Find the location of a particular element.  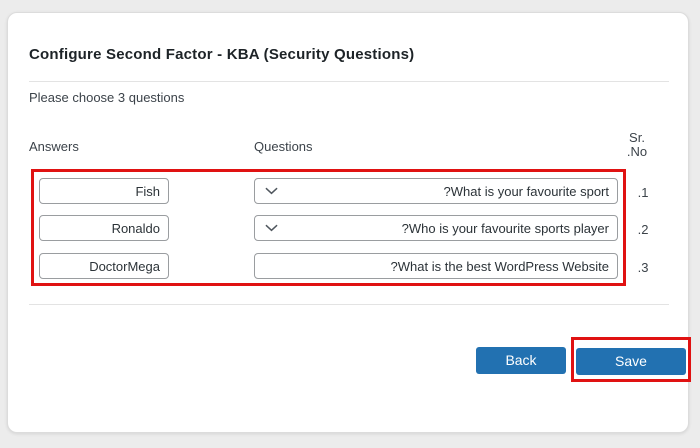

back-button: Back is located at coordinates (521, 360).